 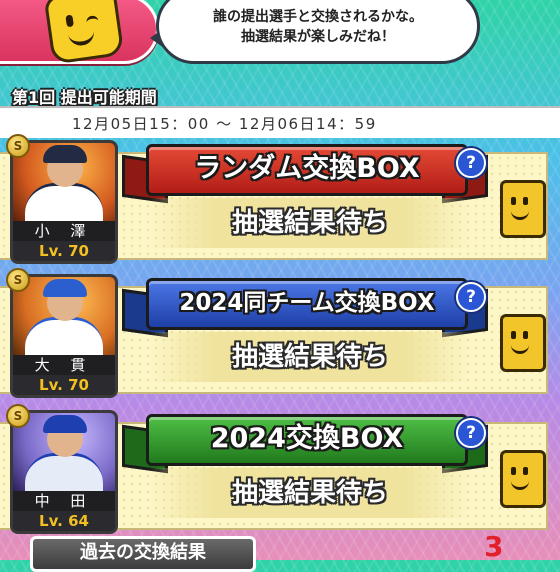 What do you see at coordinates (318, 37) in the screenshot?
I see `speech-line-2: 抽選結果が楽しみだね！` at bounding box center [318, 37].